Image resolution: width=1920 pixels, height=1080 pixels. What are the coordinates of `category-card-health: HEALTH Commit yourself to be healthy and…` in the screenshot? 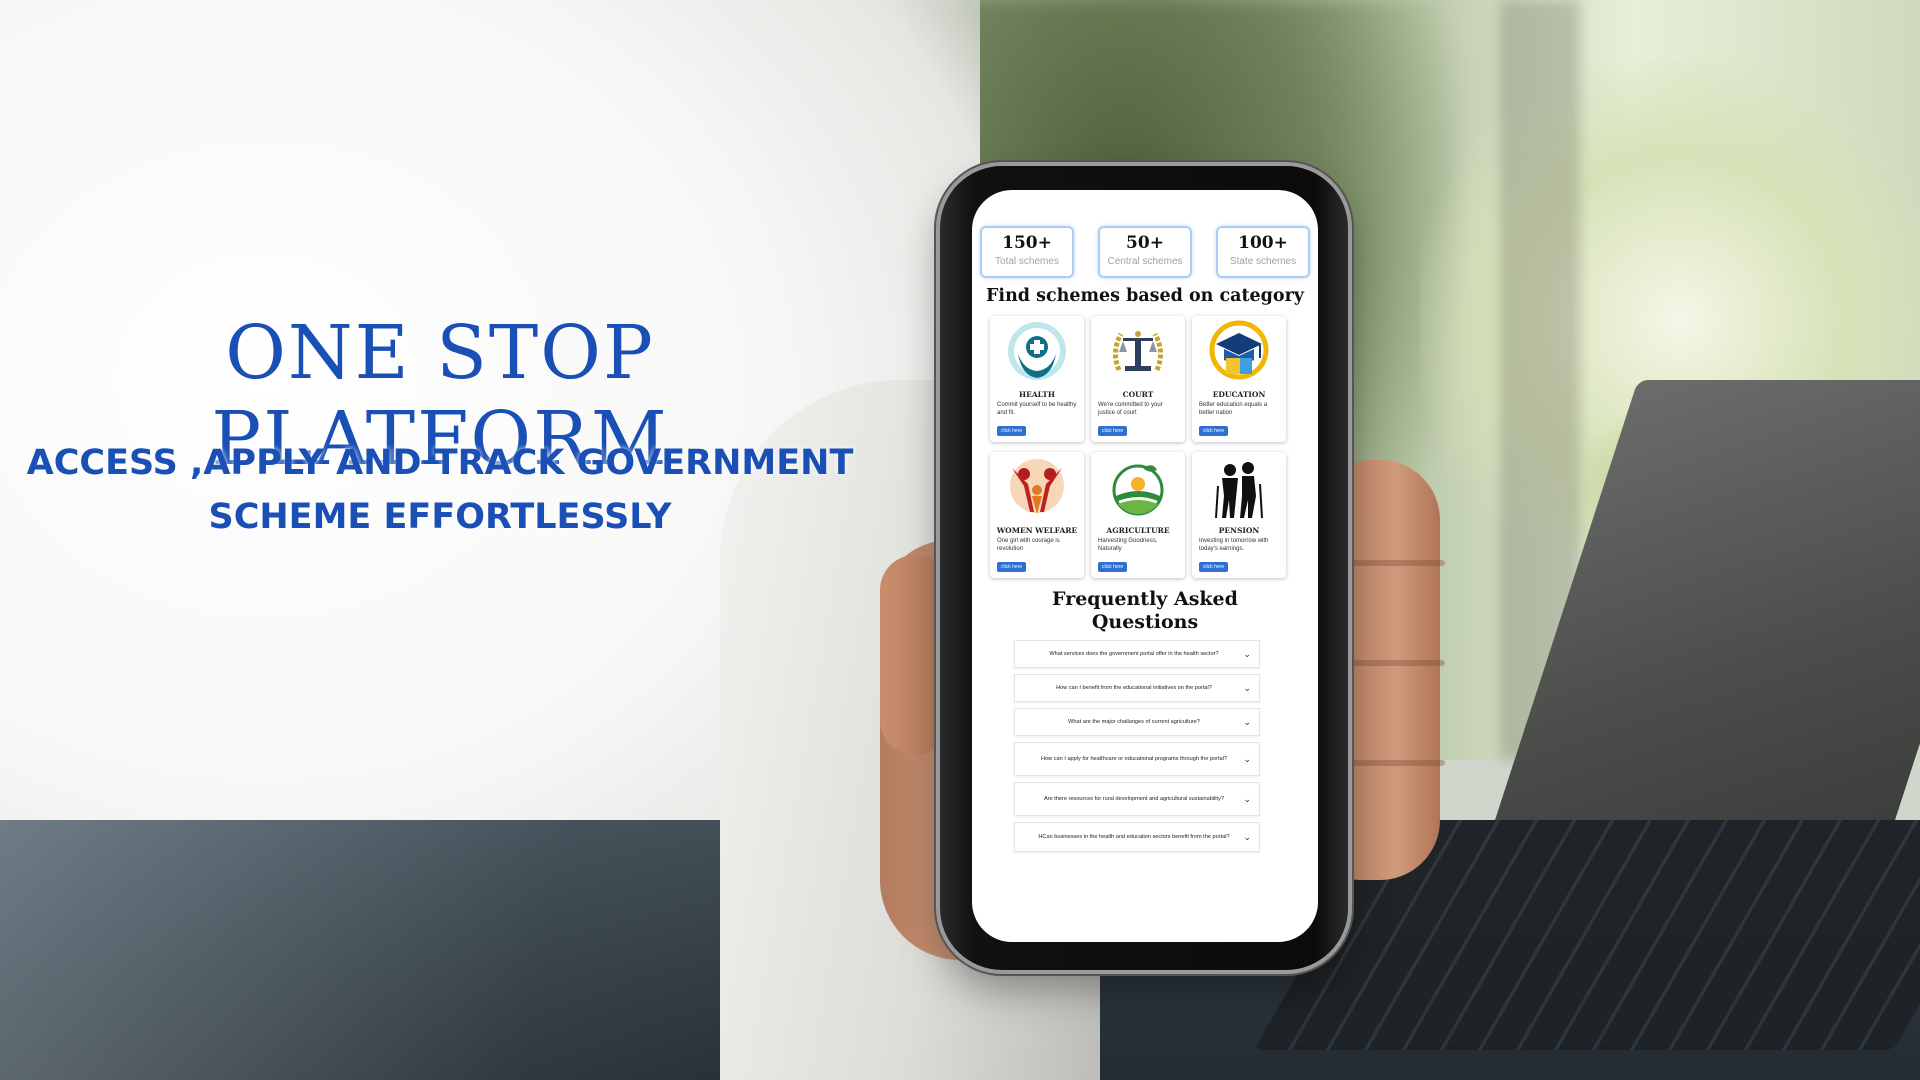 It's located at (1037, 379).